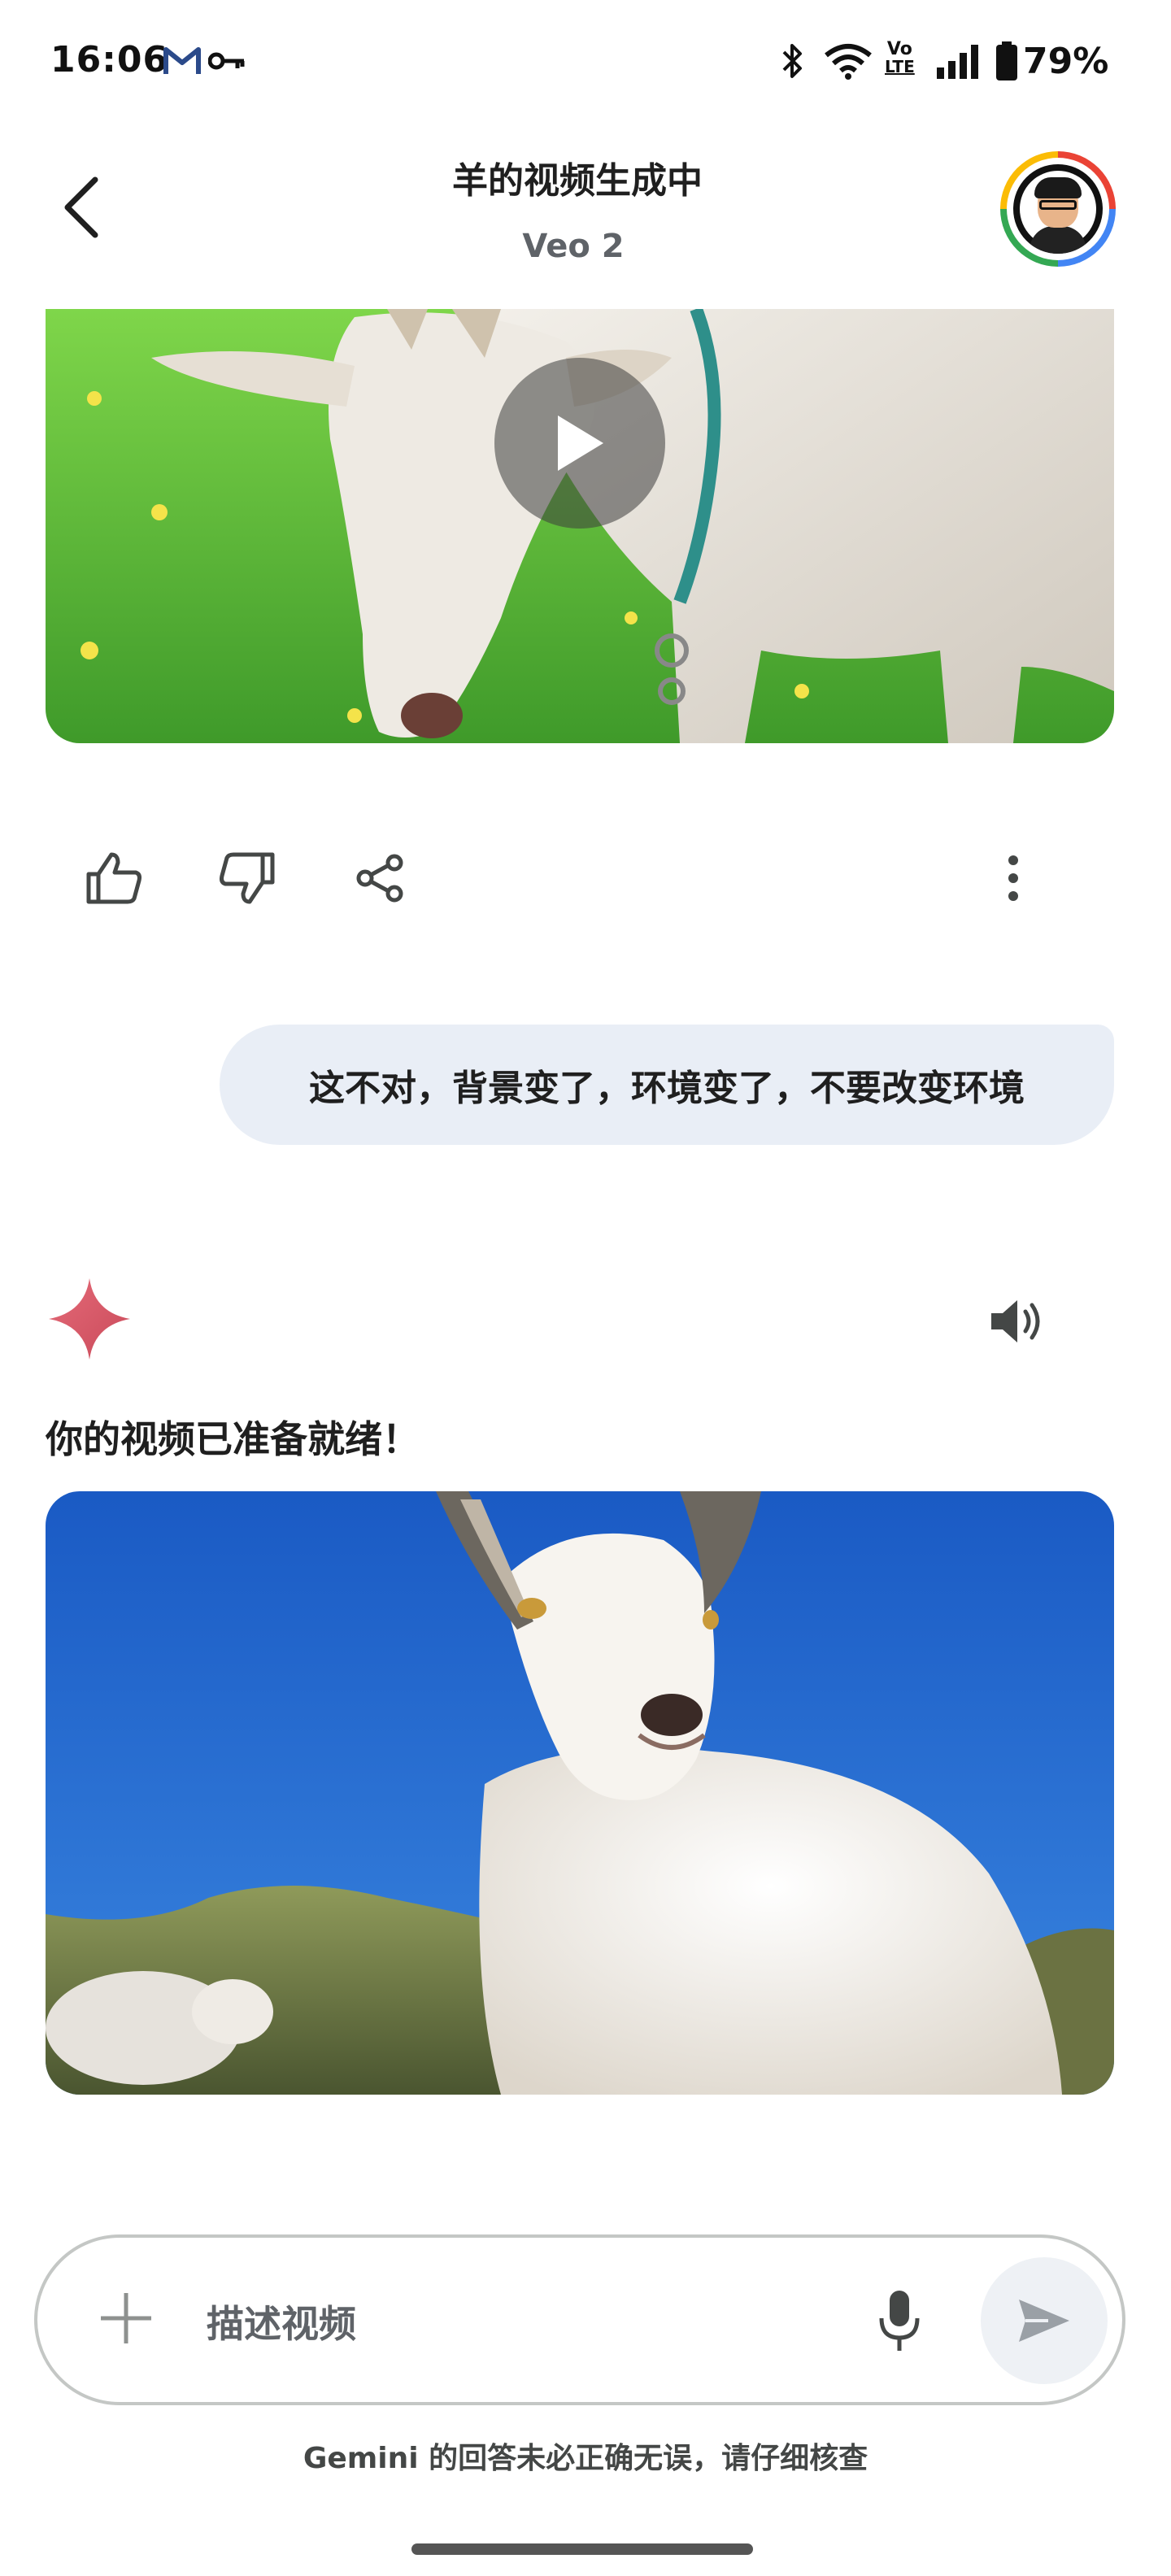 Image resolution: width=1171 pixels, height=2576 pixels. I want to click on send-icon, so click(1044, 2321).